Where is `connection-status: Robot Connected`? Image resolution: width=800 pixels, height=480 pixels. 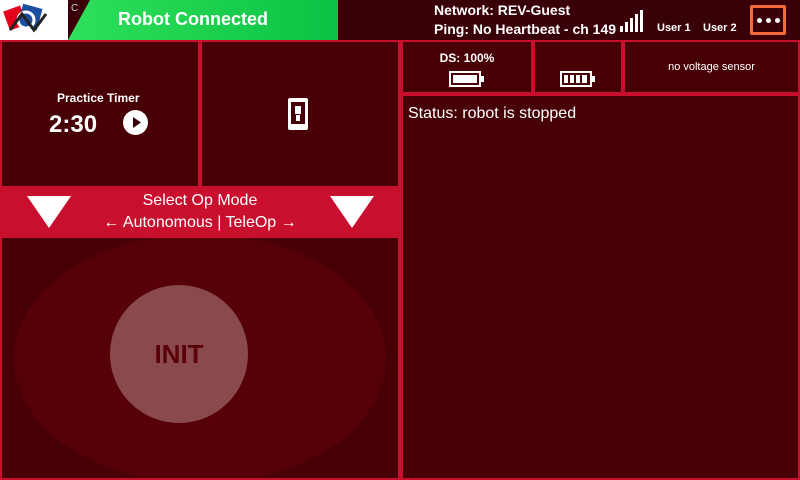 connection-status: Robot Connected is located at coordinates (193, 19).